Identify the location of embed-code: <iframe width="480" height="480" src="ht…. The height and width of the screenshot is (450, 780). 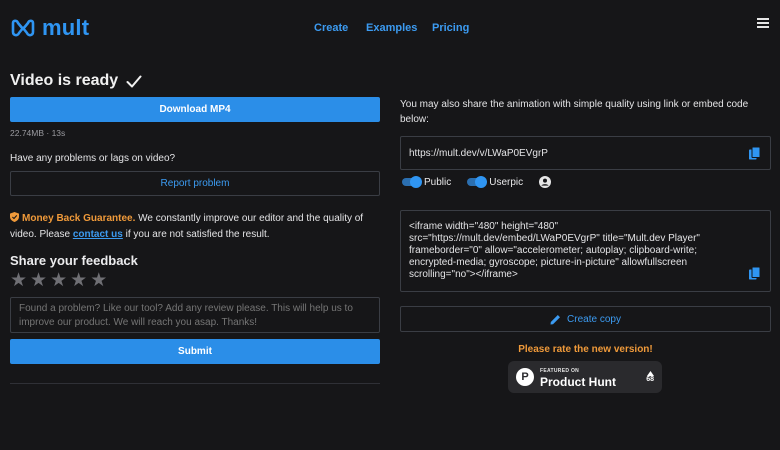
(576, 251).